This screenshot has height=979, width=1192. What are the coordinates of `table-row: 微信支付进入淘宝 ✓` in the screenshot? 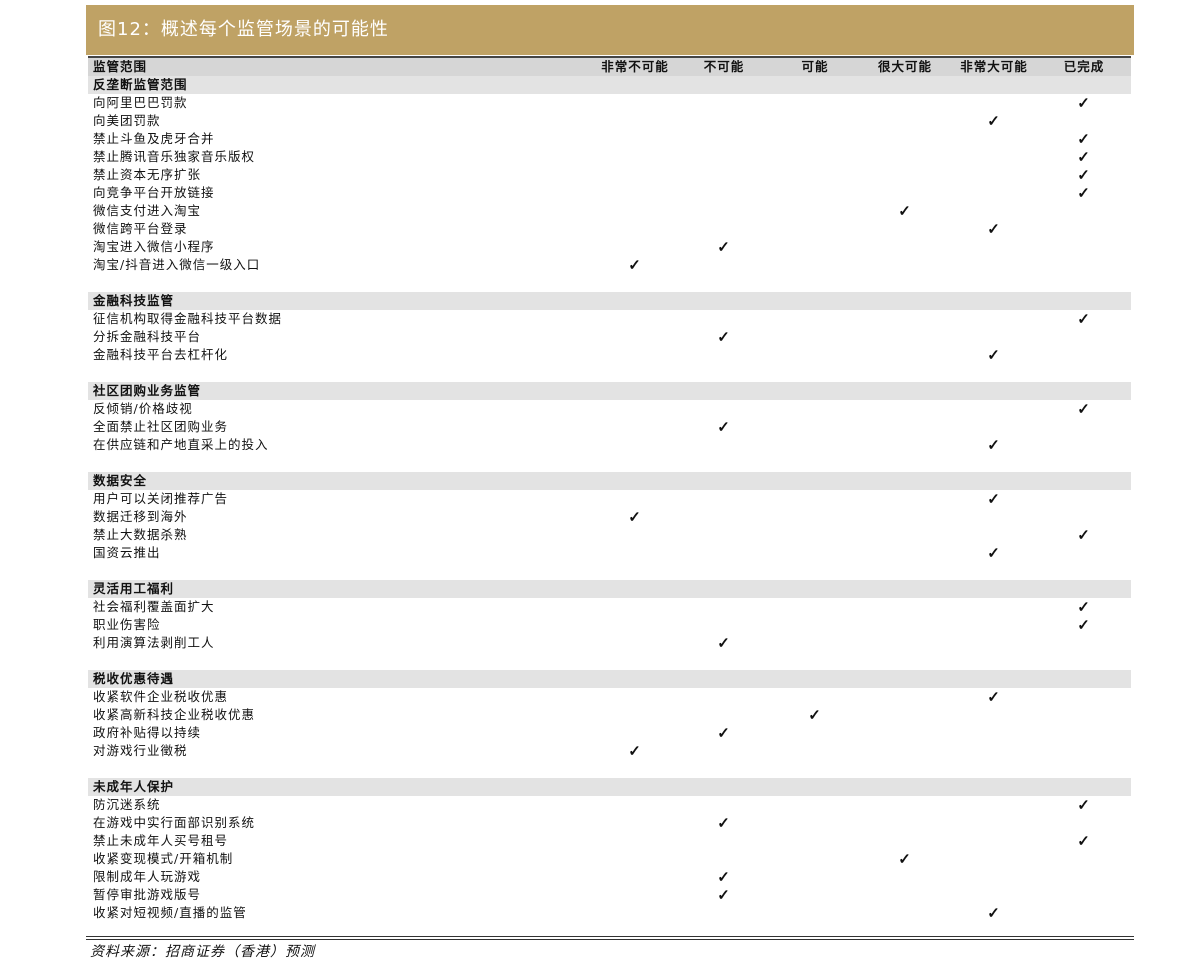 It's located at (609, 211).